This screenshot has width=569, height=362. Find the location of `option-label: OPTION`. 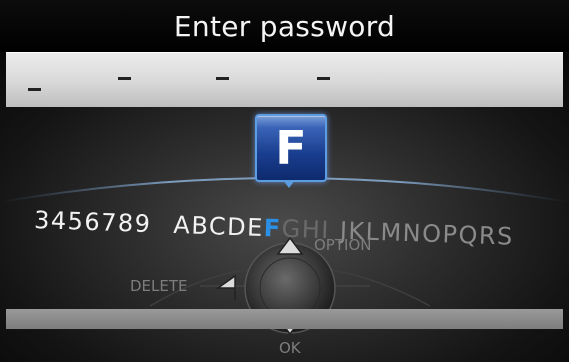

option-label: OPTION is located at coordinates (342, 245).